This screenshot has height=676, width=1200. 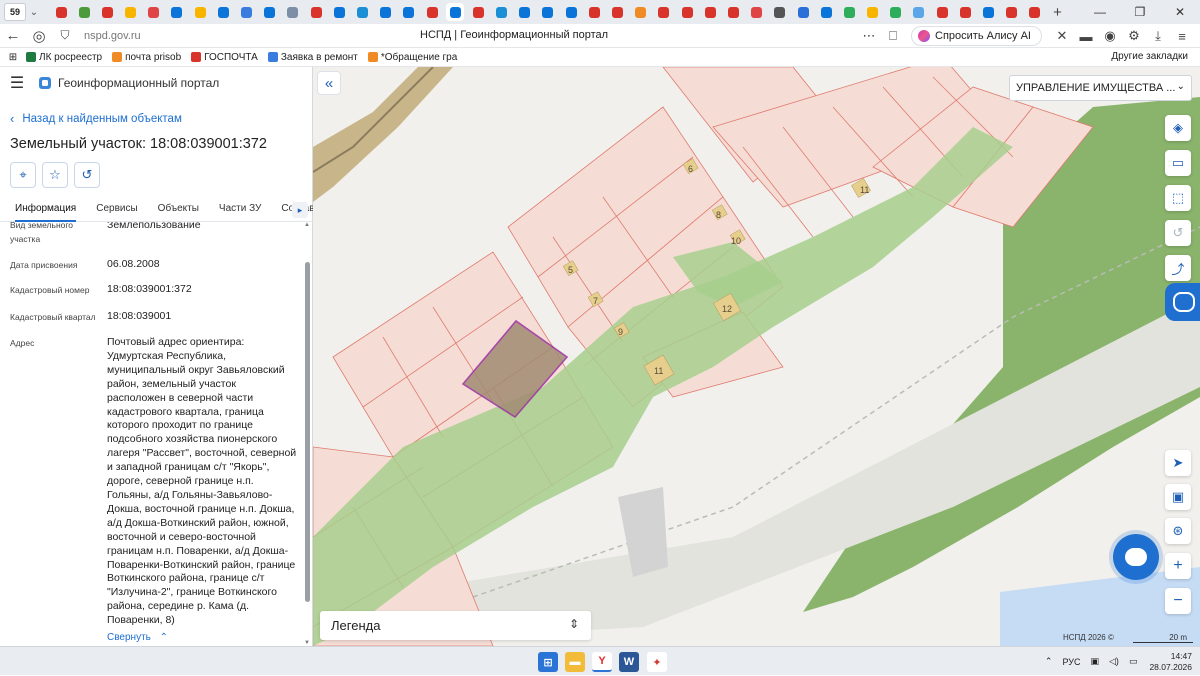 What do you see at coordinates (1071, 662) in the screenshot?
I see `keyboard-language: РУС` at bounding box center [1071, 662].